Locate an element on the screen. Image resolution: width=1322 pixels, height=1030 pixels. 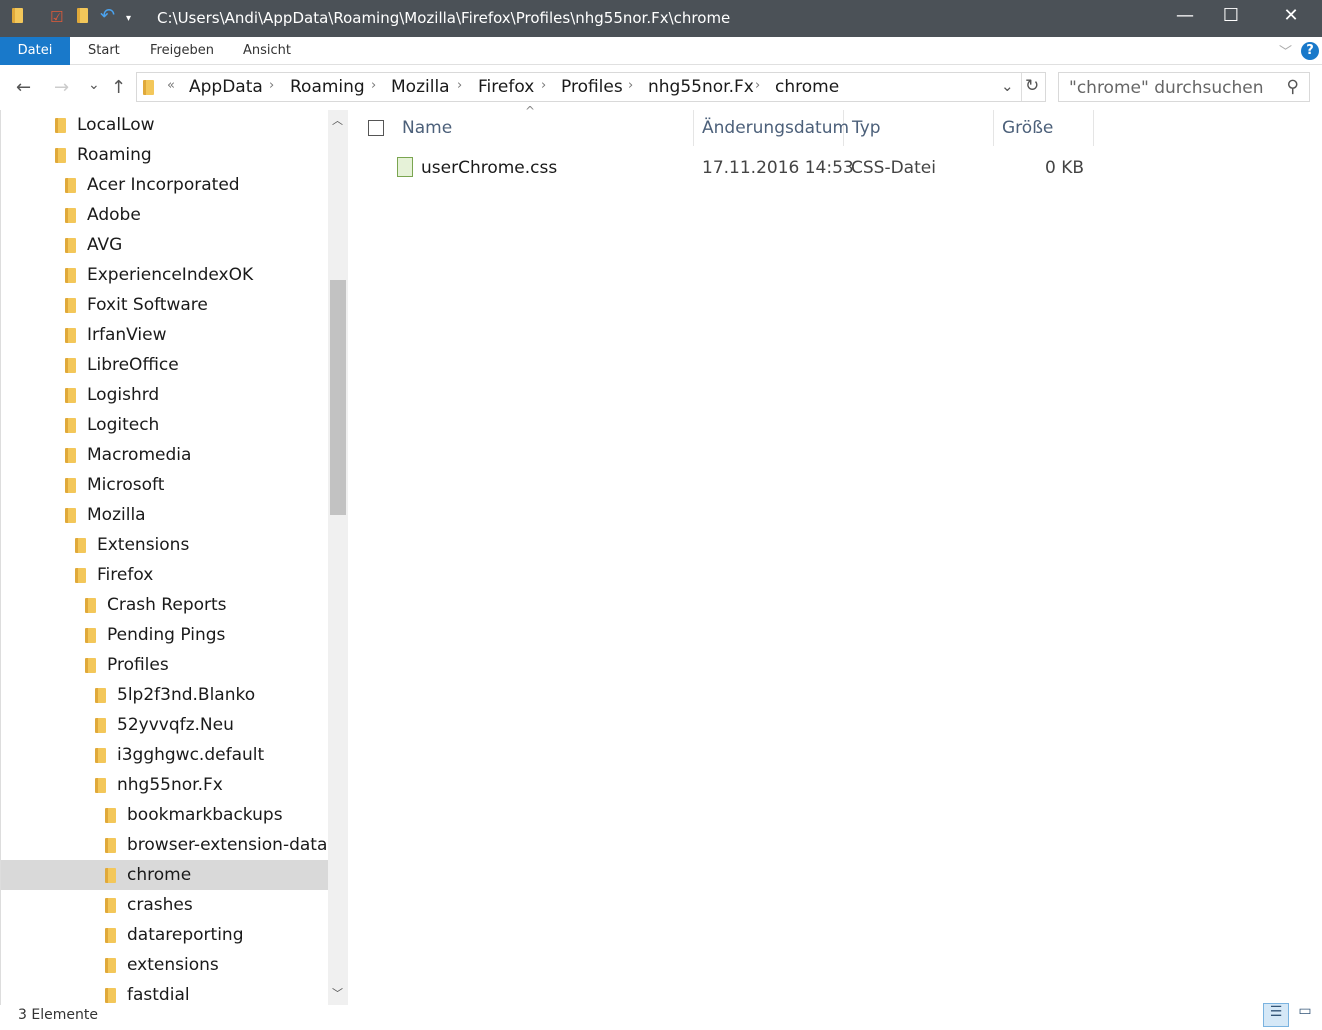
tab-ansicht: Ansicht is located at coordinates (267, 51).